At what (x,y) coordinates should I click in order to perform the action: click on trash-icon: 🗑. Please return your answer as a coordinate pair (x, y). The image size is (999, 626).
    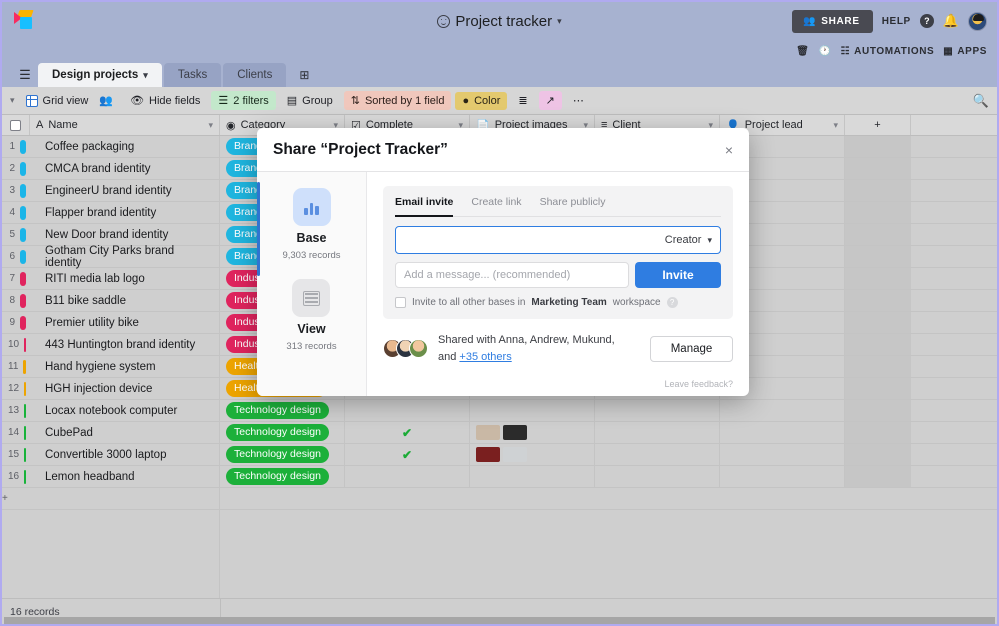
    Looking at the image, I should click on (802, 51).